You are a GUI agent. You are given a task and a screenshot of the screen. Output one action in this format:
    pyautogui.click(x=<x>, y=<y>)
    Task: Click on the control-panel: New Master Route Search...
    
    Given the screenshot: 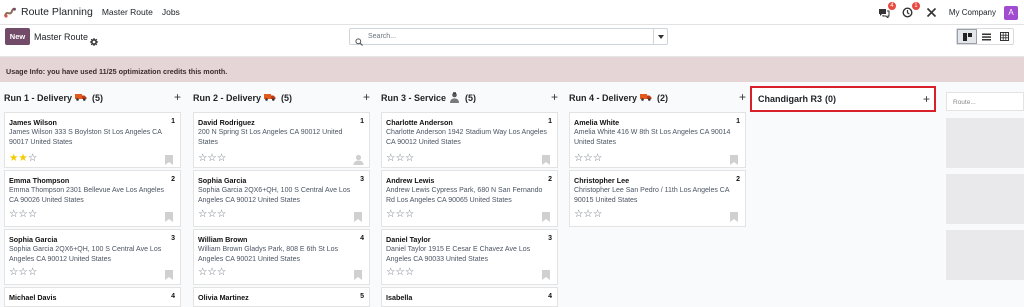 What is the action you would take?
    pyautogui.click(x=512, y=41)
    